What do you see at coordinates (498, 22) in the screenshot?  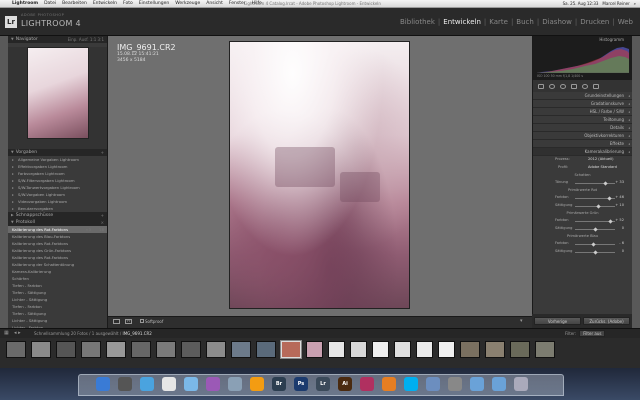 I see `module-karte: Karte` at bounding box center [498, 22].